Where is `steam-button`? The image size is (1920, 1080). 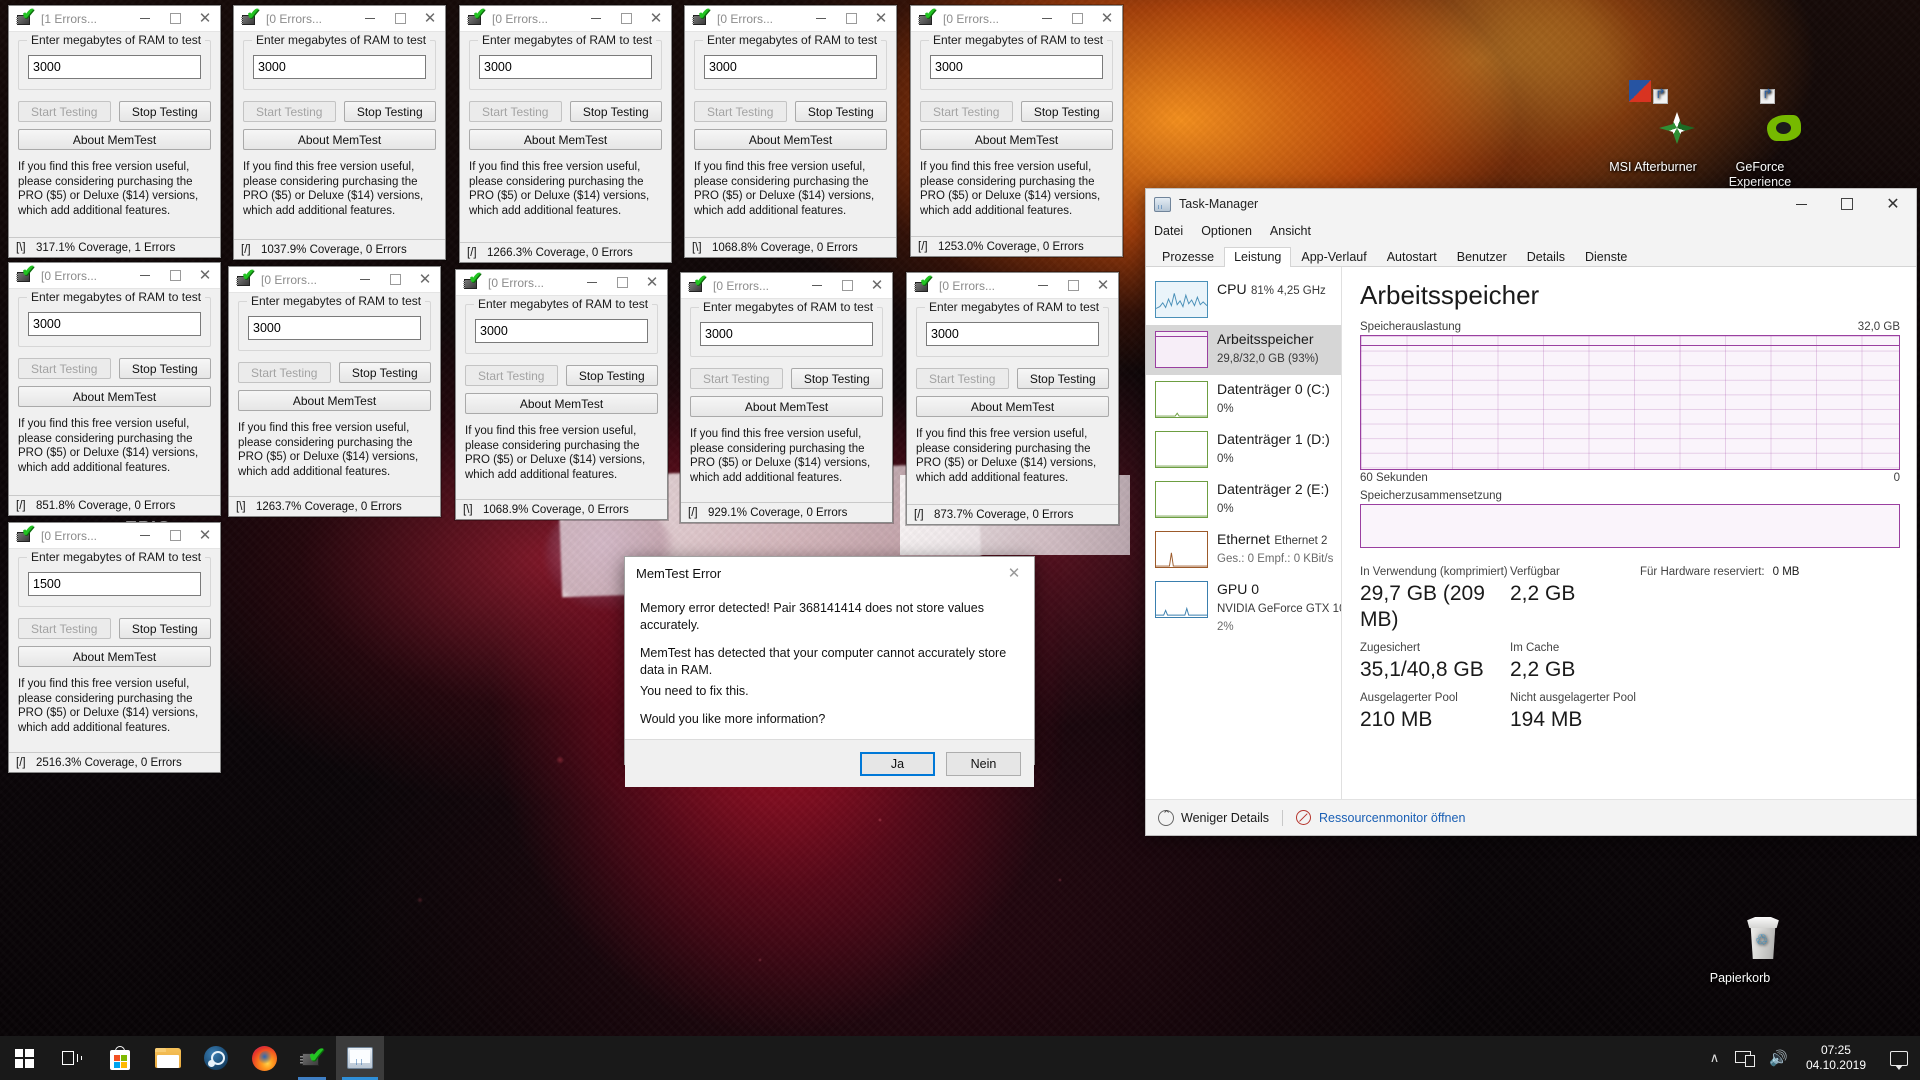
steam-button is located at coordinates (216, 1058).